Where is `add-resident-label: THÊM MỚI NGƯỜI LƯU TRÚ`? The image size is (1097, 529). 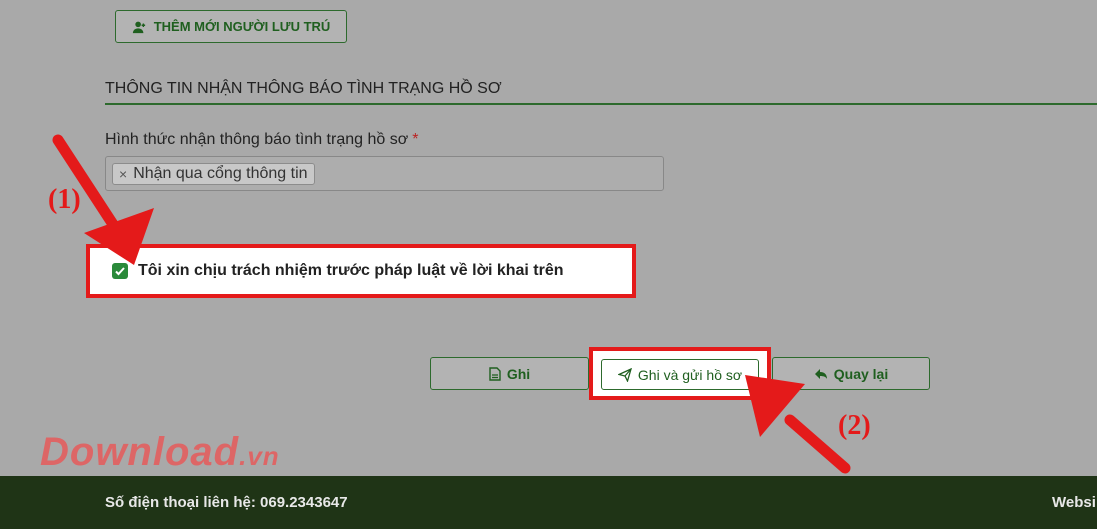 add-resident-label: THÊM MỚI NGƯỜI LƯU TRÚ is located at coordinates (242, 26).